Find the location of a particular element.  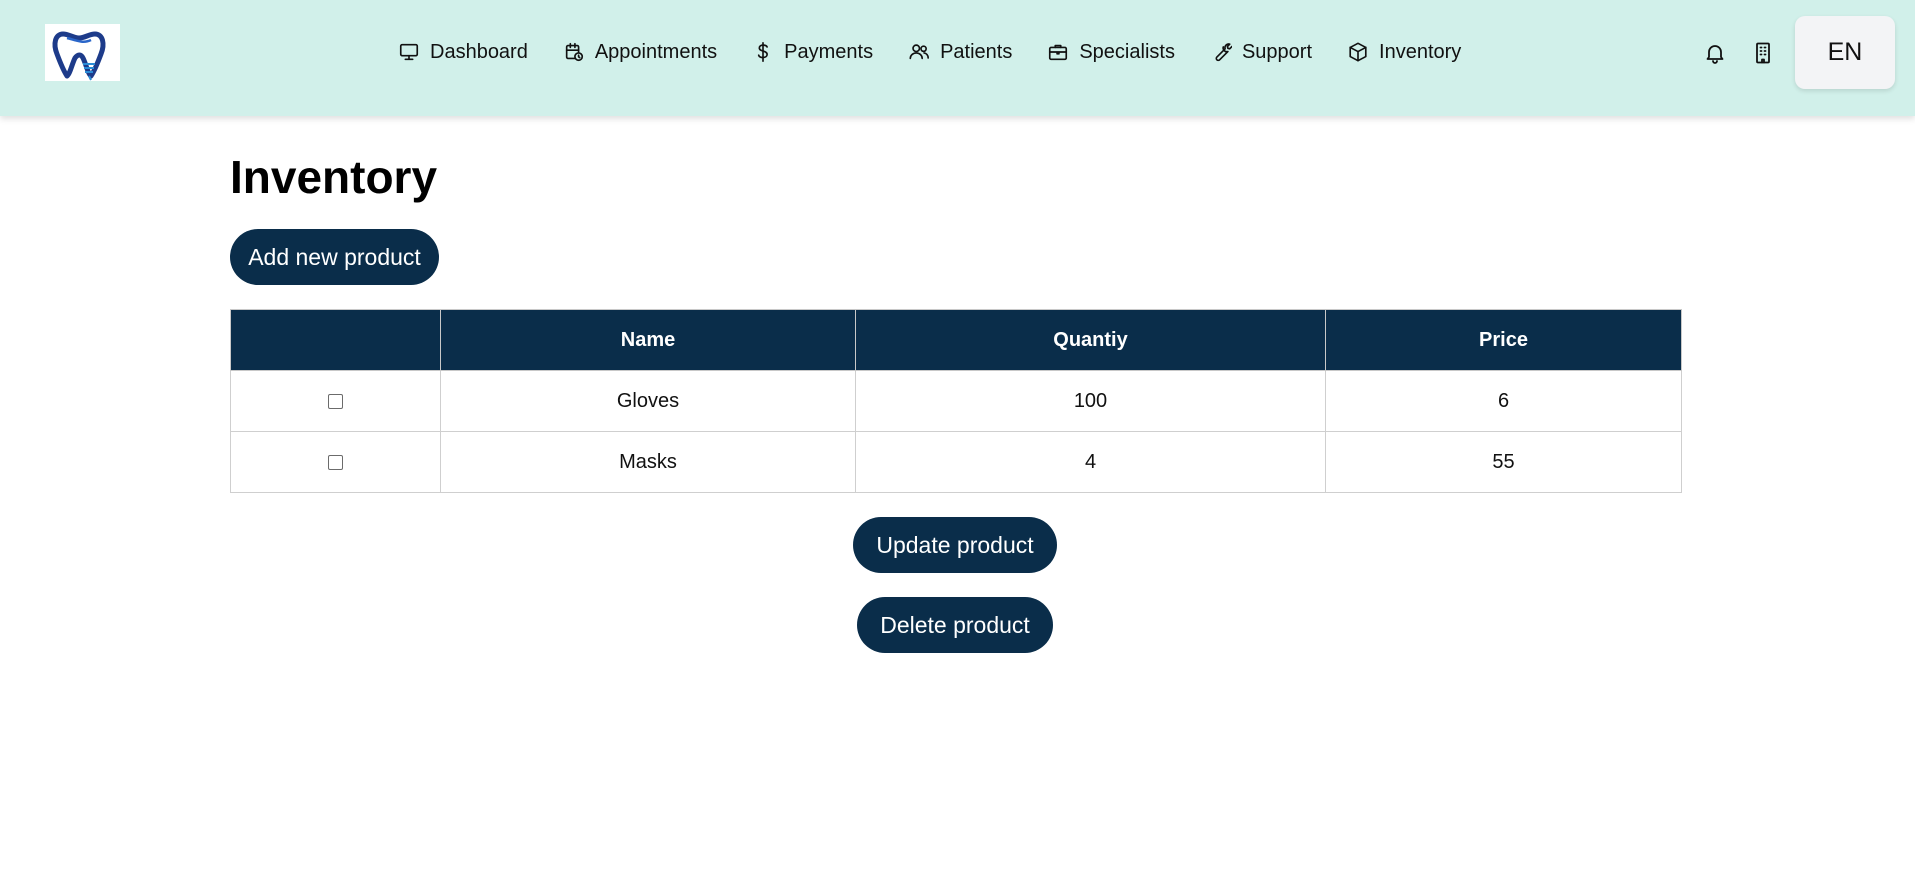

briefcase-icon is located at coordinates (1058, 52).